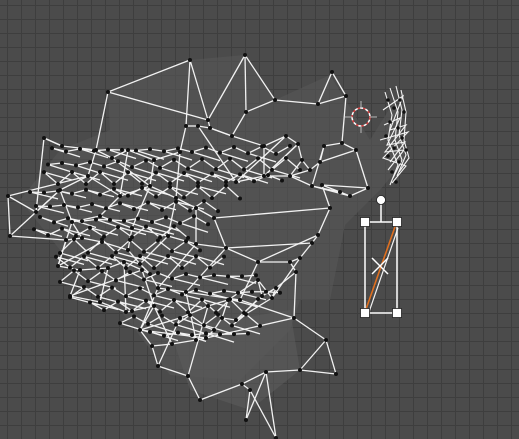 Image resolution: width=519 pixels, height=439 pixels. I want to click on gizmo-handle-top-right, so click(397, 222).